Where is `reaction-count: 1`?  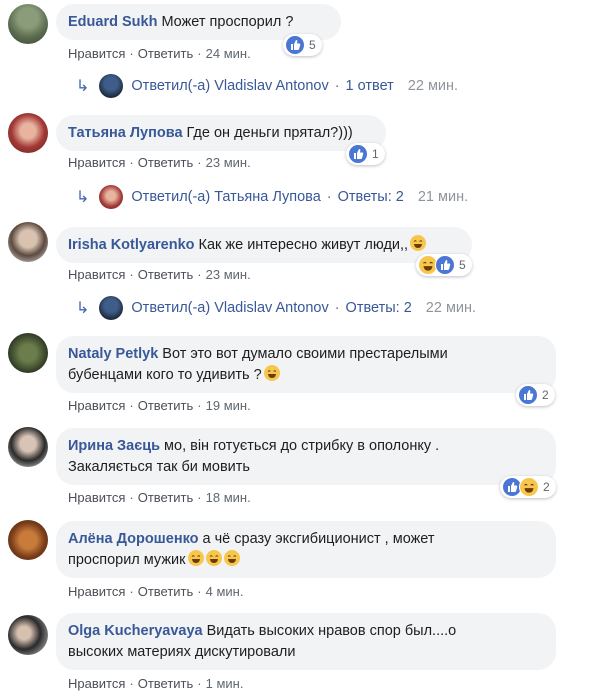 reaction-count: 1 is located at coordinates (365, 154).